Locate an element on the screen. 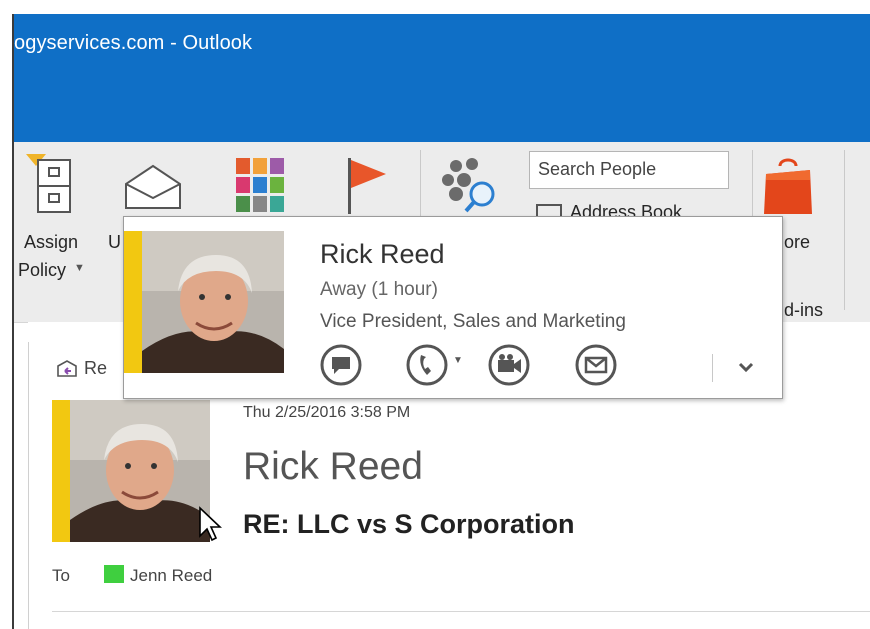 This screenshot has height=629, width=870. contact-status: Away (1 hour) is located at coordinates (379, 289).